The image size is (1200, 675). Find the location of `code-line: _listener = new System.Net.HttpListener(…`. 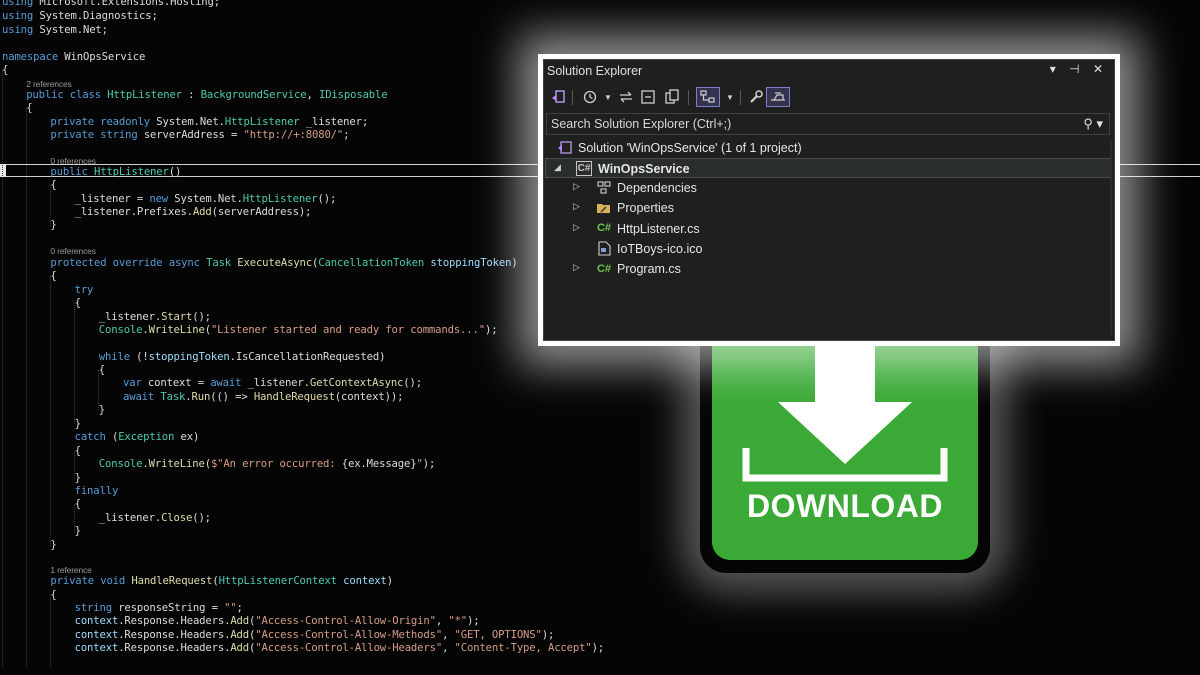

code-line: _listener = new System.Net.HttpListener(… is located at coordinates (205, 199).